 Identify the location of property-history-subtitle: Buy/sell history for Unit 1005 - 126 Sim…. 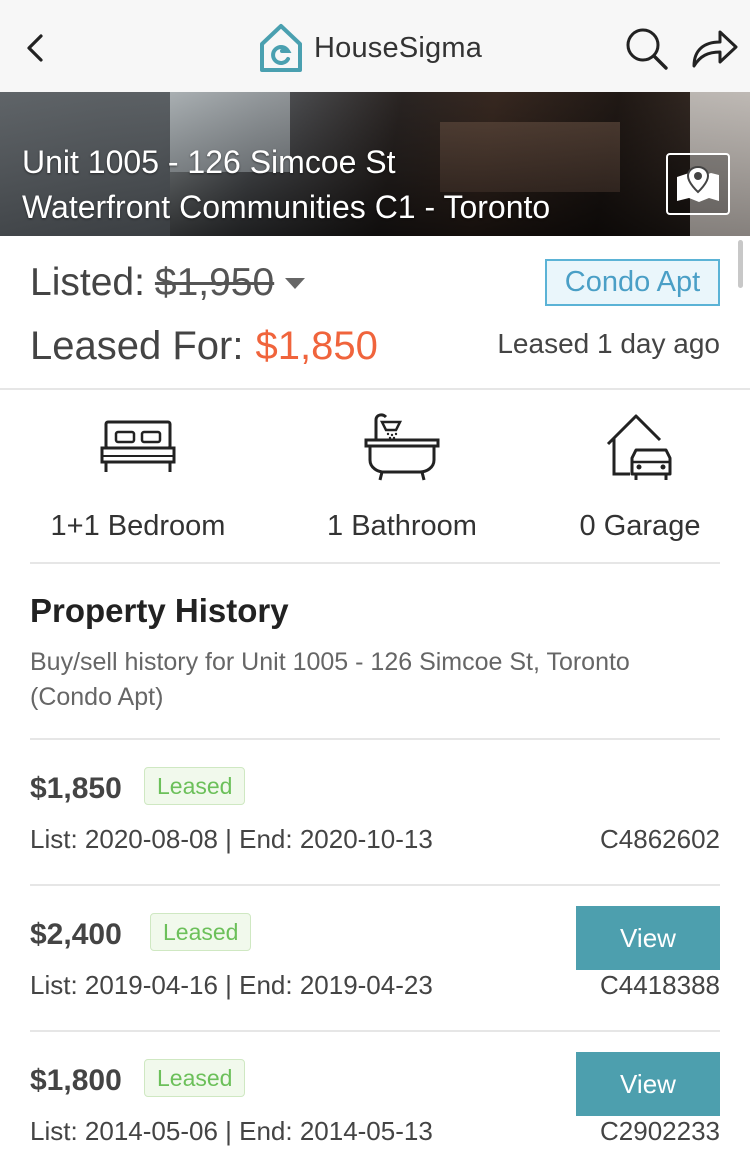
(330, 679).